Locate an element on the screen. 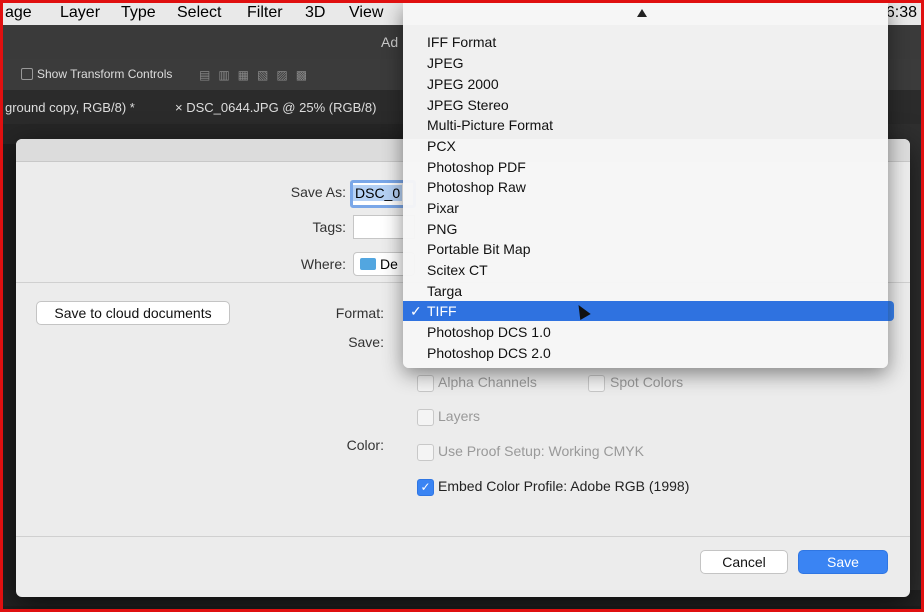 The image size is (924, 612). format-option: PNG is located at coordinates (645, 229).